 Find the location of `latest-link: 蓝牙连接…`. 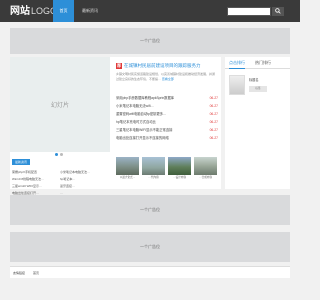

latest-link: 蓝牙连接… is located at coordinates (82, 186).